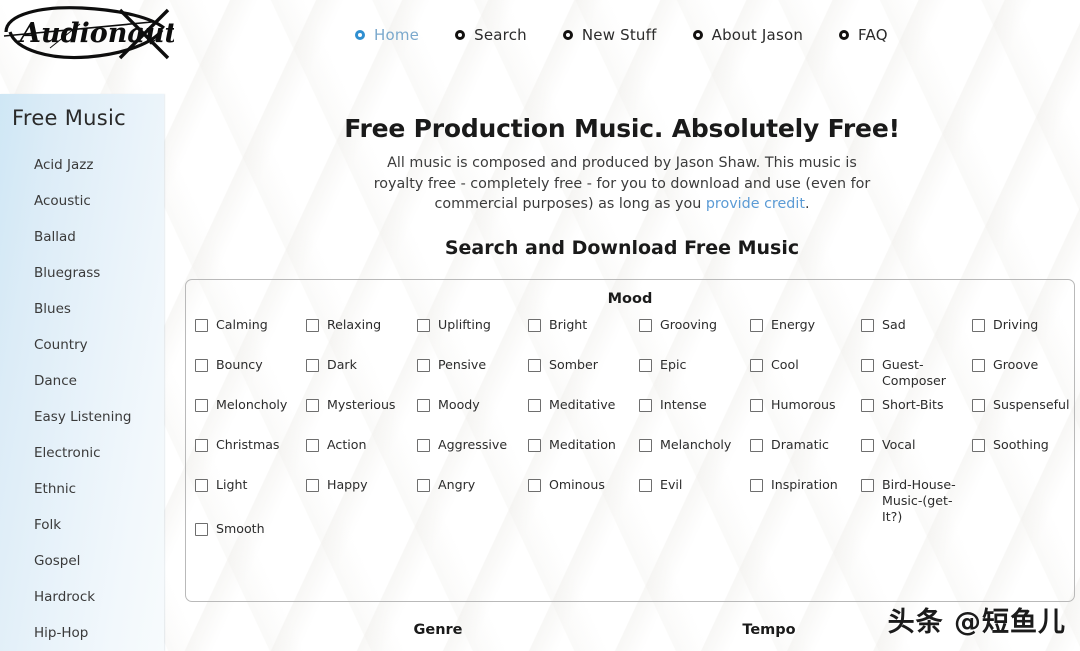 This screenshot has width=1080, height=651. I want to click on mood-option-pensive: Pensive, so click(472, 377).